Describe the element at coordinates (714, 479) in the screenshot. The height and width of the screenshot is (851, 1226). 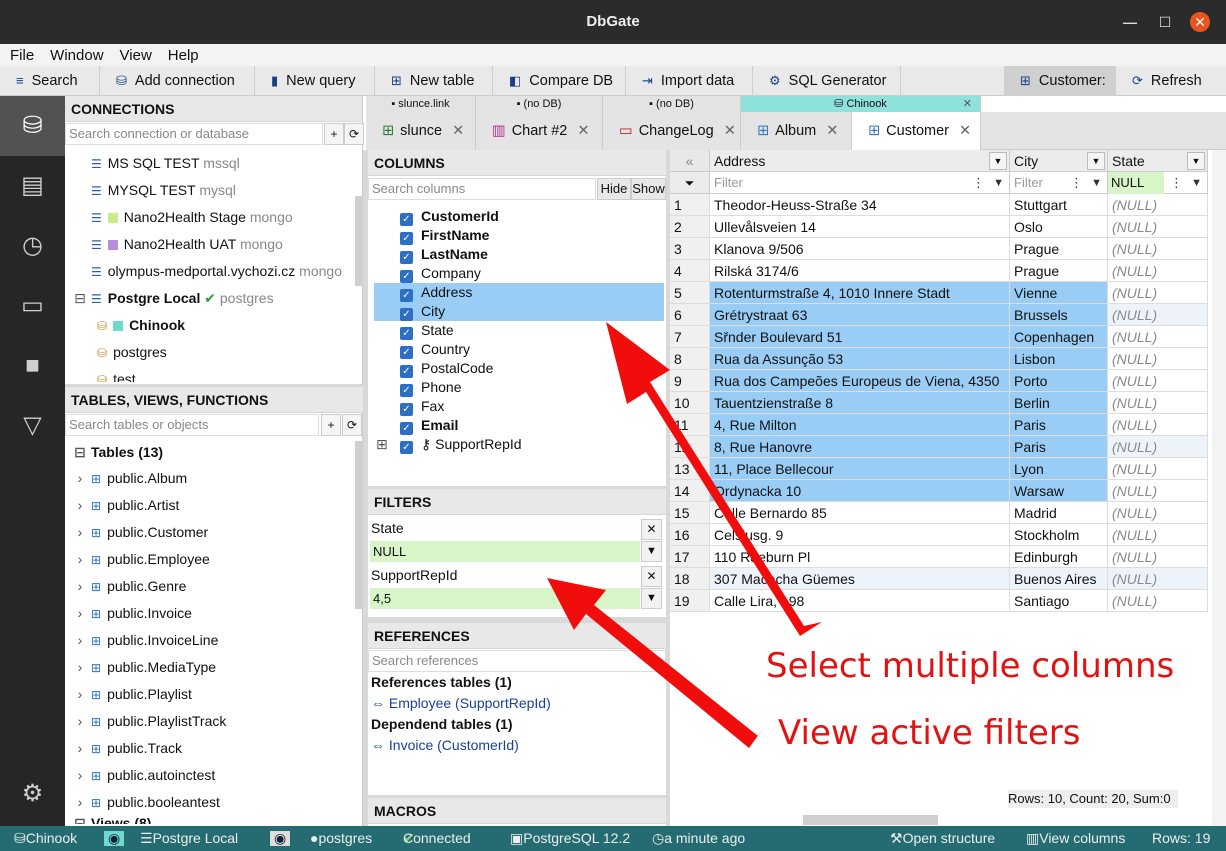
I see `arrow-columns` at that location.